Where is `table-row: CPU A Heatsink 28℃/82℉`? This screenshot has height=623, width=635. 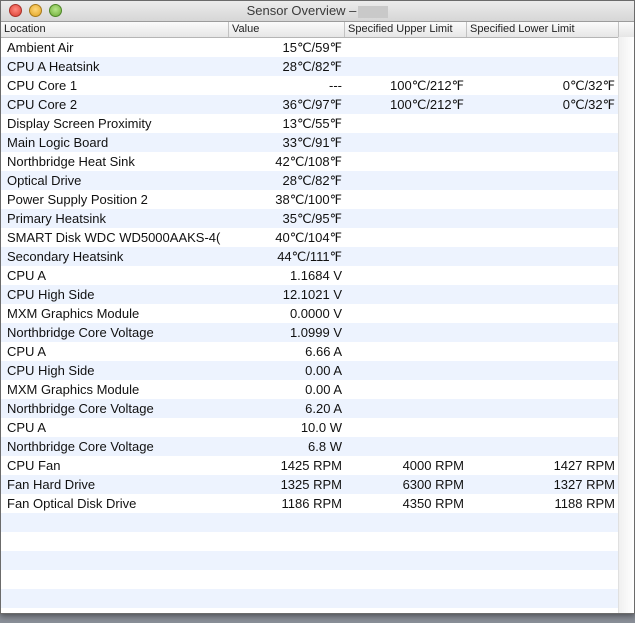
table-row: CPU A Heatsink 28℃/82℉ is located at coordinates (317, 66).